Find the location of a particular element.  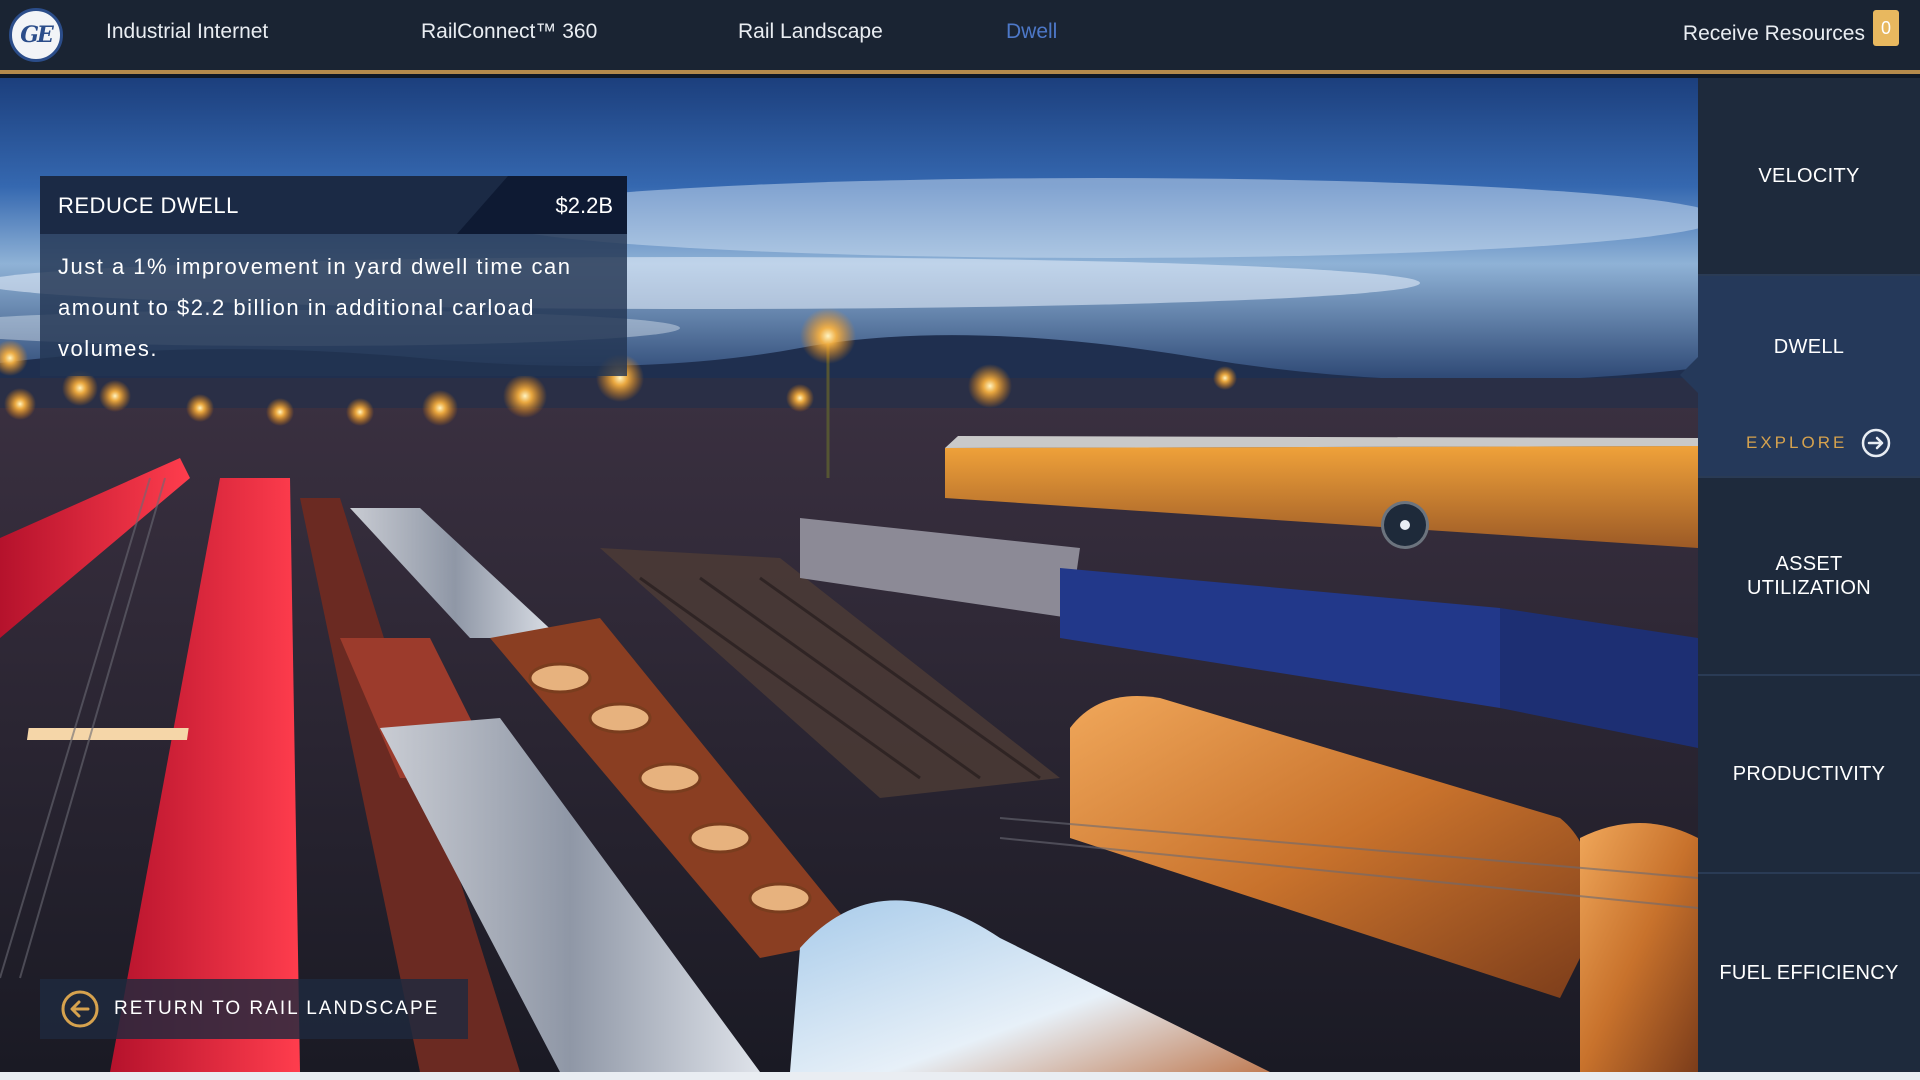

ge-logo: GE is located at coordinates (36, 35).